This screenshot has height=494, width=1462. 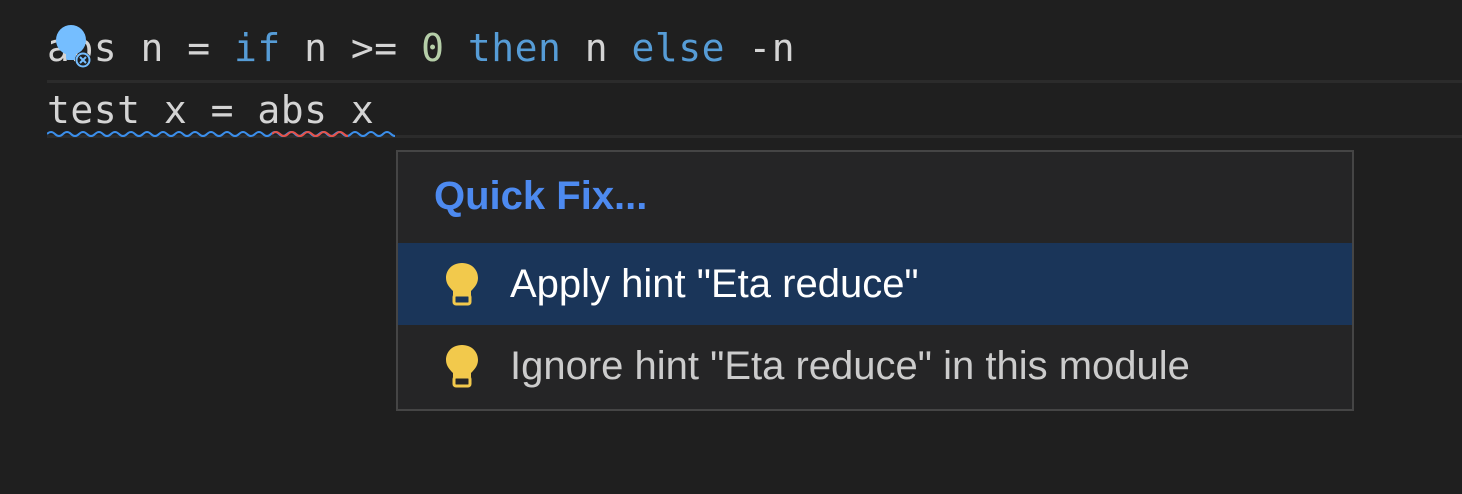 What do you see at coordinates (73, 47) in the screenshot?
I see `code-action-lightbulb-icon` at bounding box center [73, 47].